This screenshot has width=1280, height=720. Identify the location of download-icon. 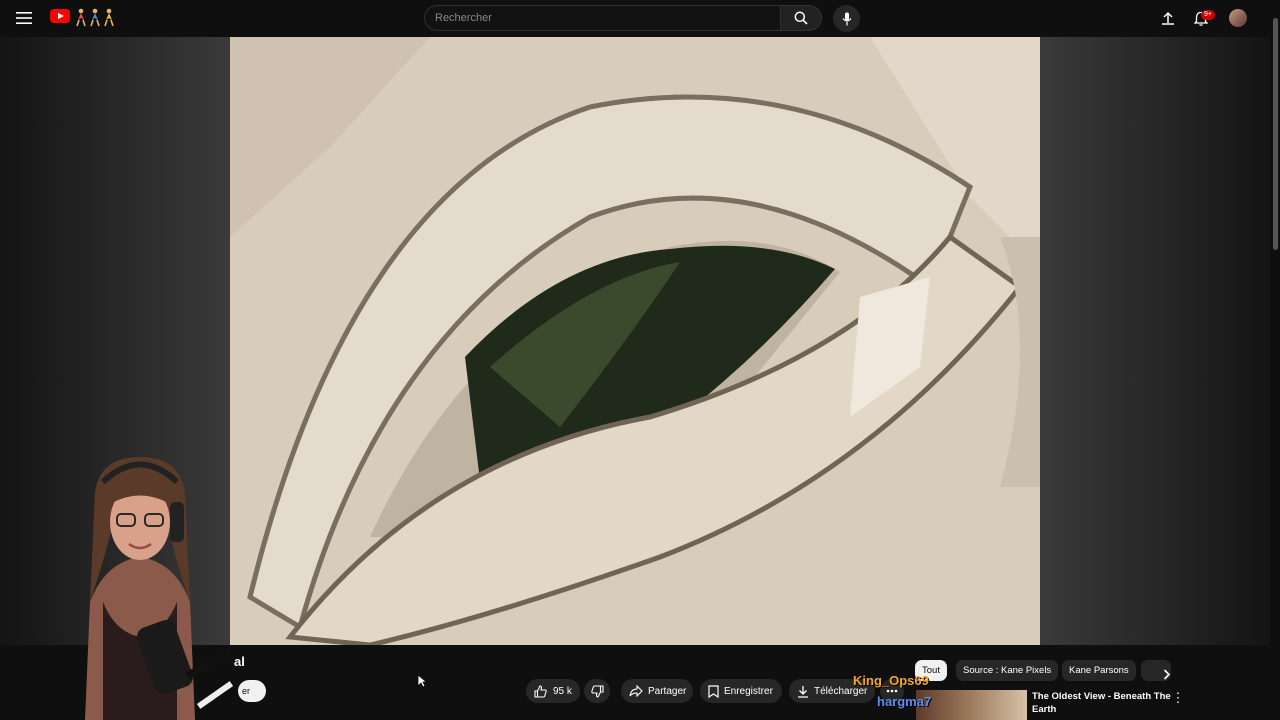
(803, 691).